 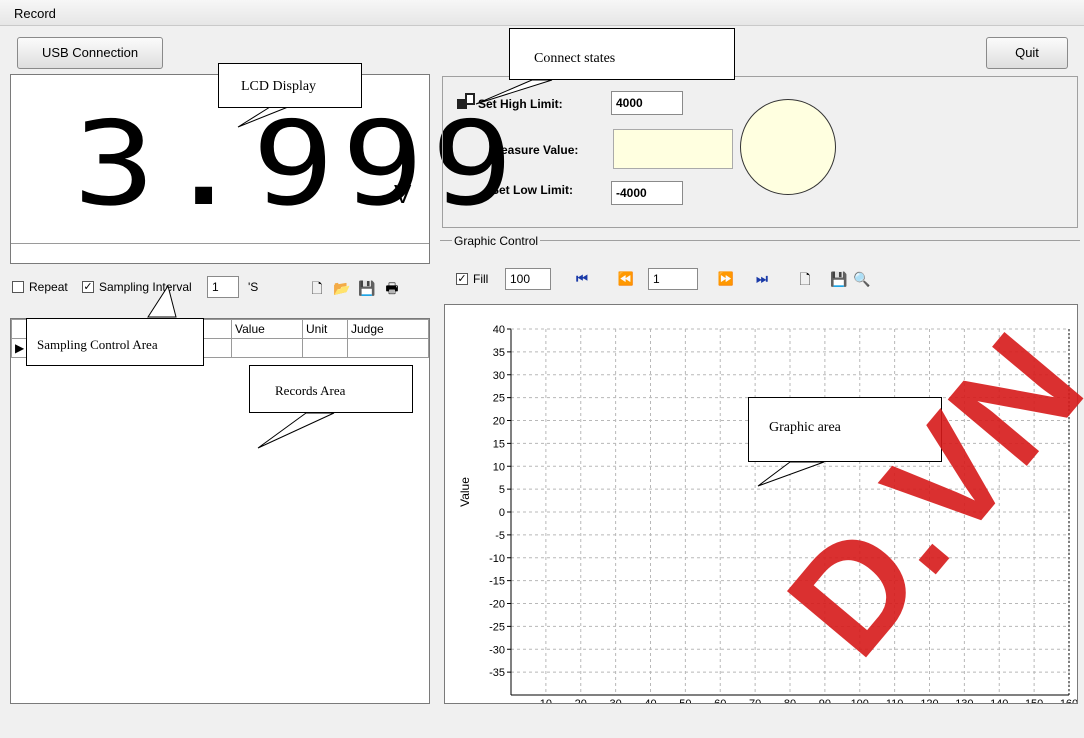 What do you see at coordinates (115, 342) in the screenshot?
I see `sampling-control-callout: Sampling Control Area` at bounding box center [115, 342].